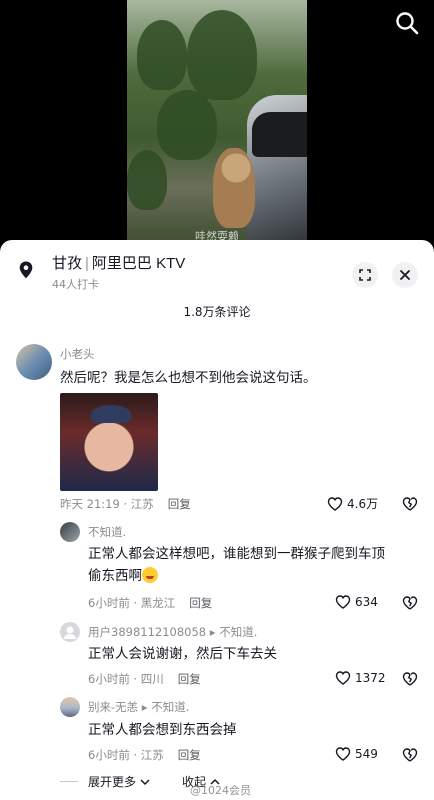 The image size is (434, 800). Describe the element at coordinates (238, 730) in the screenshot. I see `comment-text: 正常人都会想到东西会掉` at that location.